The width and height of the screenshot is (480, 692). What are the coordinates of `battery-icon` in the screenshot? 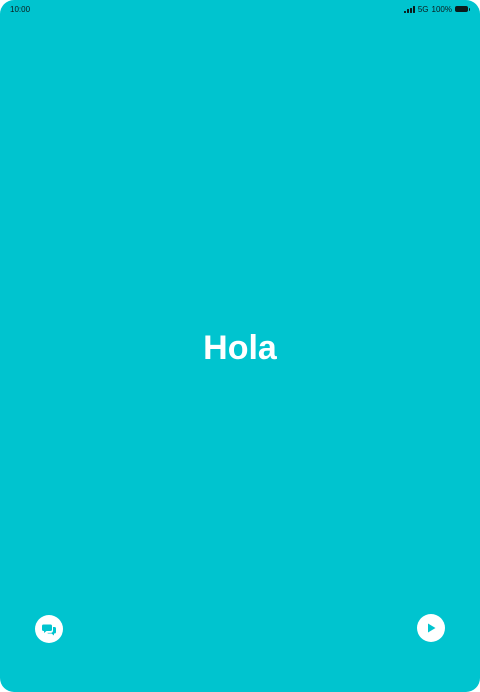 It's located at (462, 9).